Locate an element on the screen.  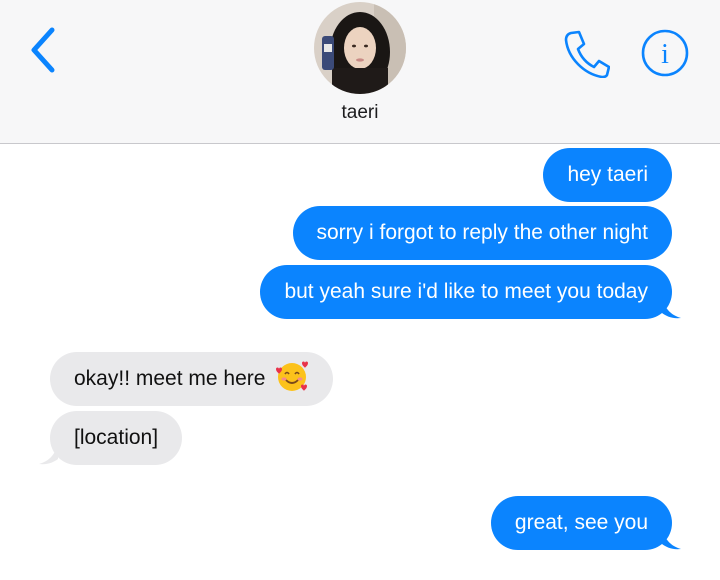
message-bubble-received: okay!! meet me here is located at coordinates (192, 379).